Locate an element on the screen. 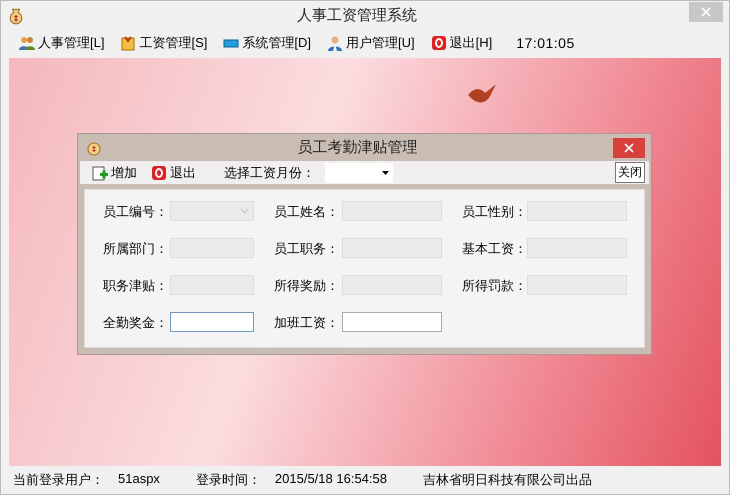 The height and width of the screenshot is (495, 730). user-icon is located at coordinates (335, 43).